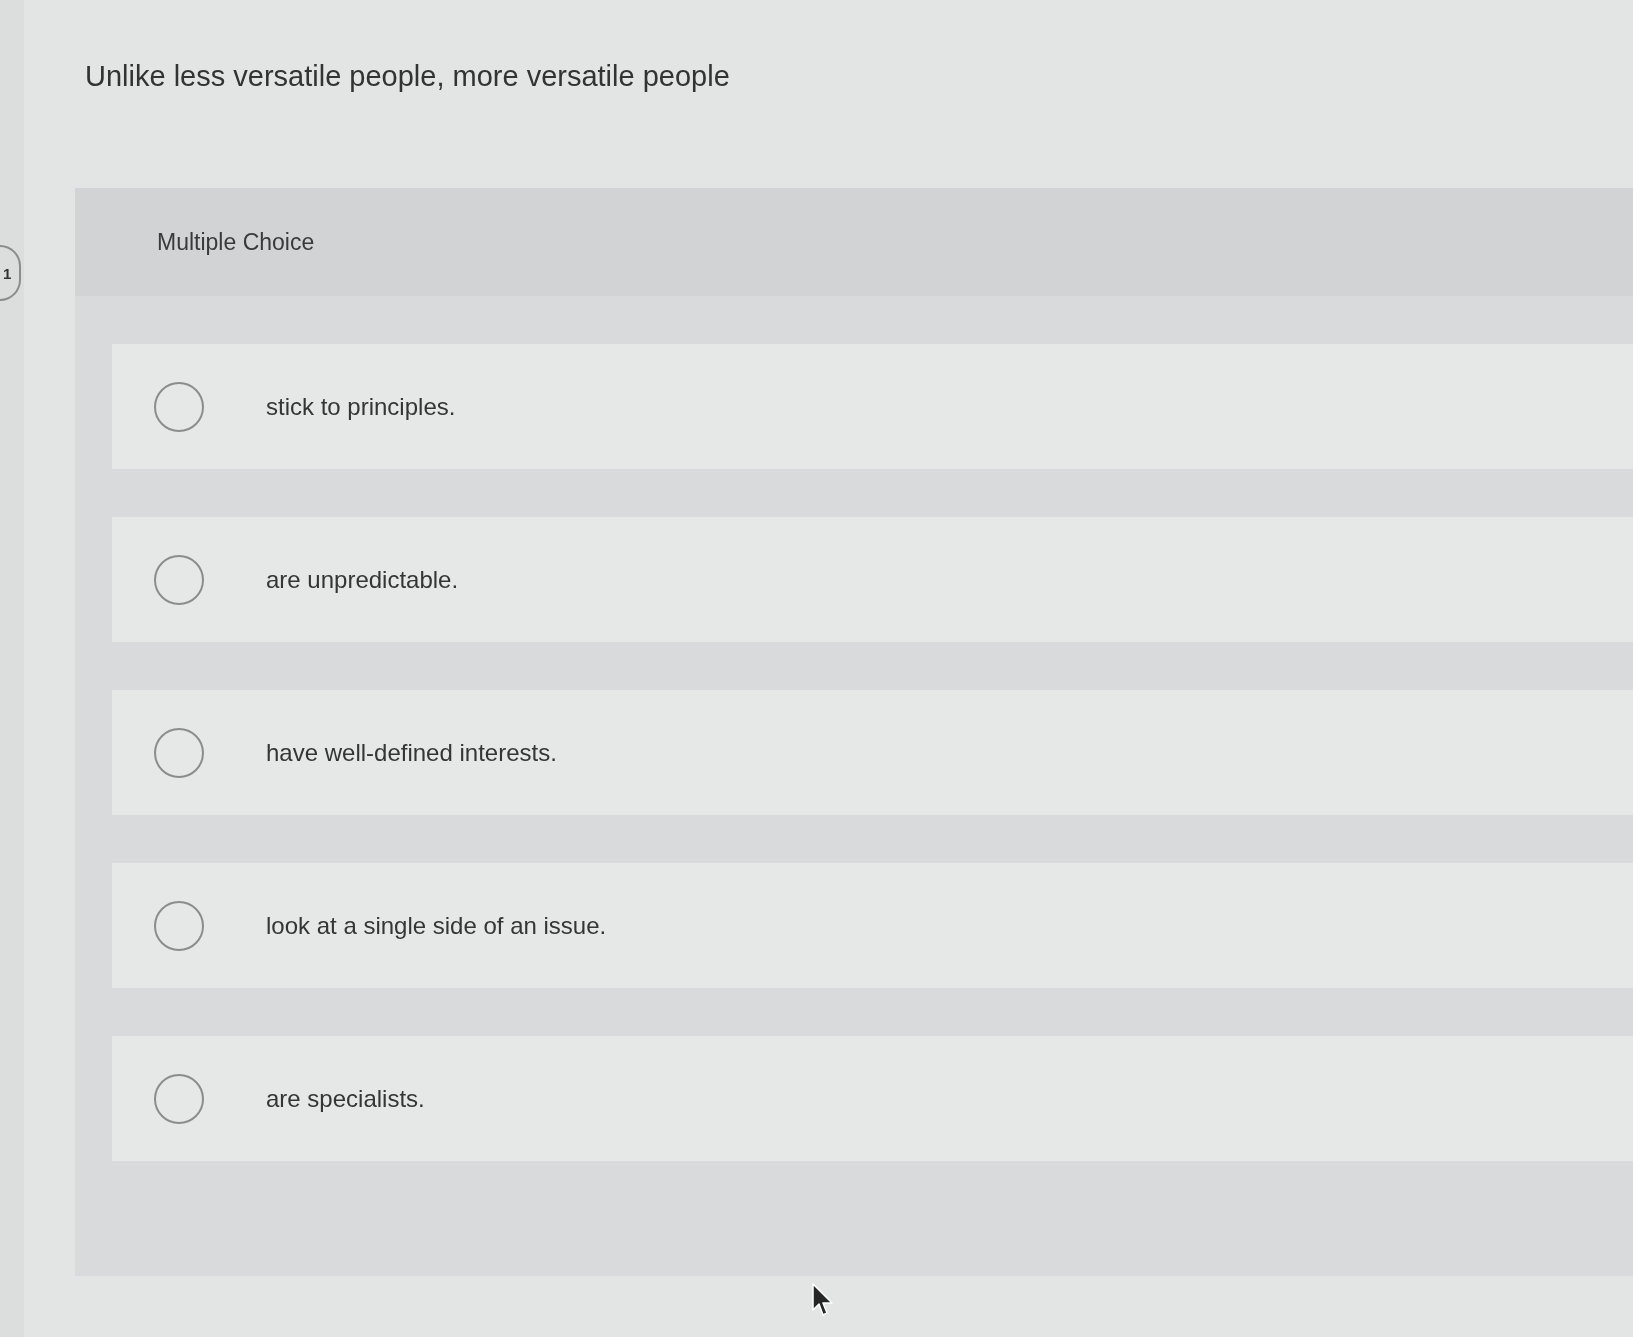 The width and height of the screenshot is (1633, 1337). What do you see at coordinates (10, 273) in the screenshot?
I see `question-number: 1` at bounding box center [10, 273].